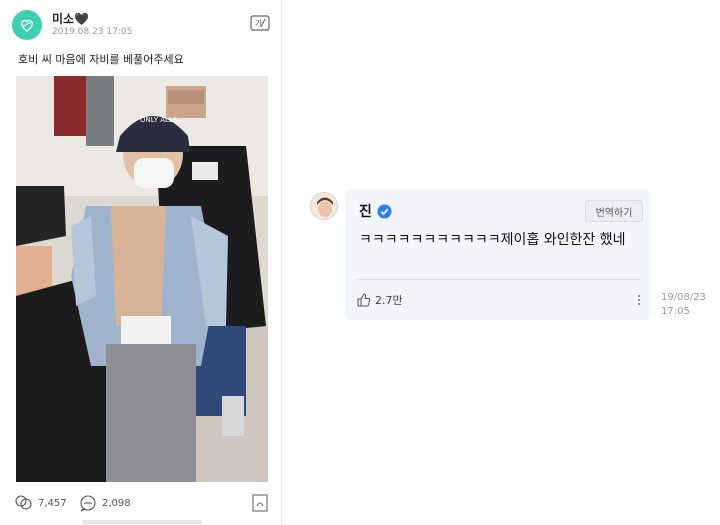 The image size is (720, 525). Describe the element at coordinates (498, 255) in the screenshot. I see `reply-bubble: 진 번역하기 ㅋㅋㅋㅋㅋㅋㅋㅋㅋㅋㅋ제이홉 와인한잔 했네 2.7만` at that location.